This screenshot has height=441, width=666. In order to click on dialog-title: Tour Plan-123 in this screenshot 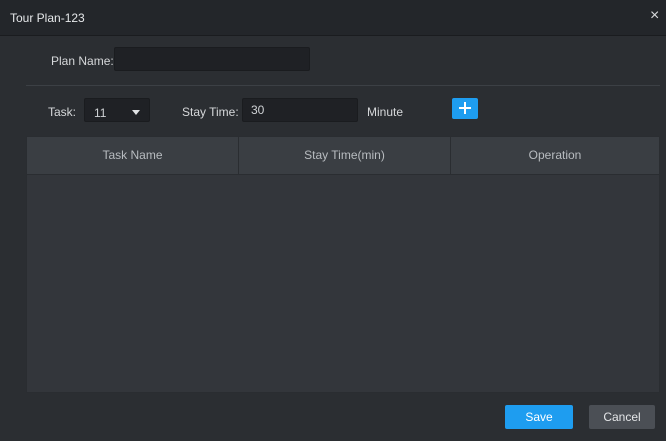, I will do `click(47, 18)`.